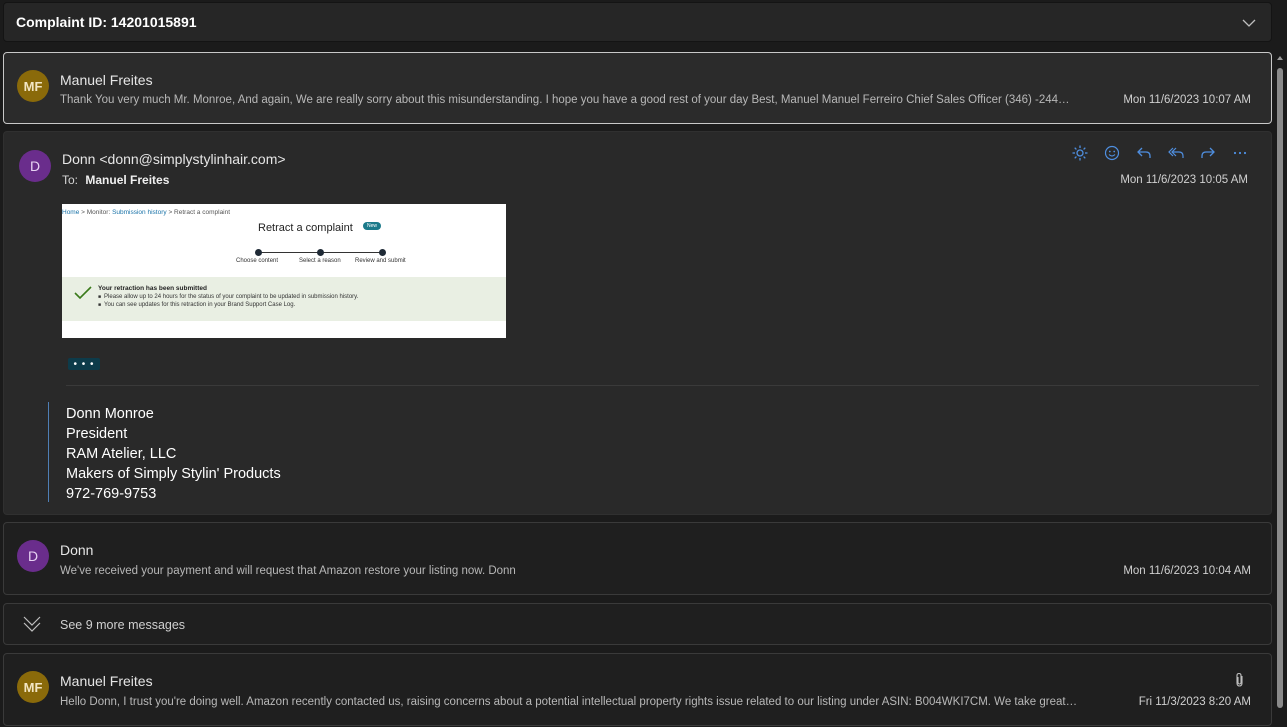 This screenshot has height=727, width=1287. What do you see at coordinates (320, 261) in the screenshot?
I see `step-label: Select a reason` at bounding box center [320, 261].